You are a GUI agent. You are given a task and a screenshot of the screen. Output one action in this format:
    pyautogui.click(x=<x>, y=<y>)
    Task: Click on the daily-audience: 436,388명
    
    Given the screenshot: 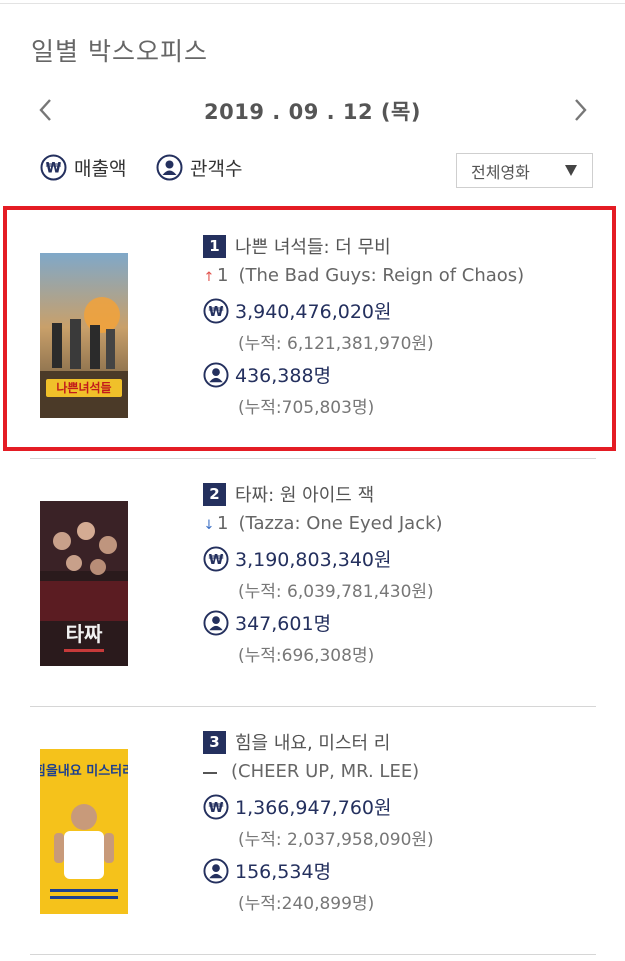 What is the action you would take?
    pyautogui.click(x=283, y=376)
    